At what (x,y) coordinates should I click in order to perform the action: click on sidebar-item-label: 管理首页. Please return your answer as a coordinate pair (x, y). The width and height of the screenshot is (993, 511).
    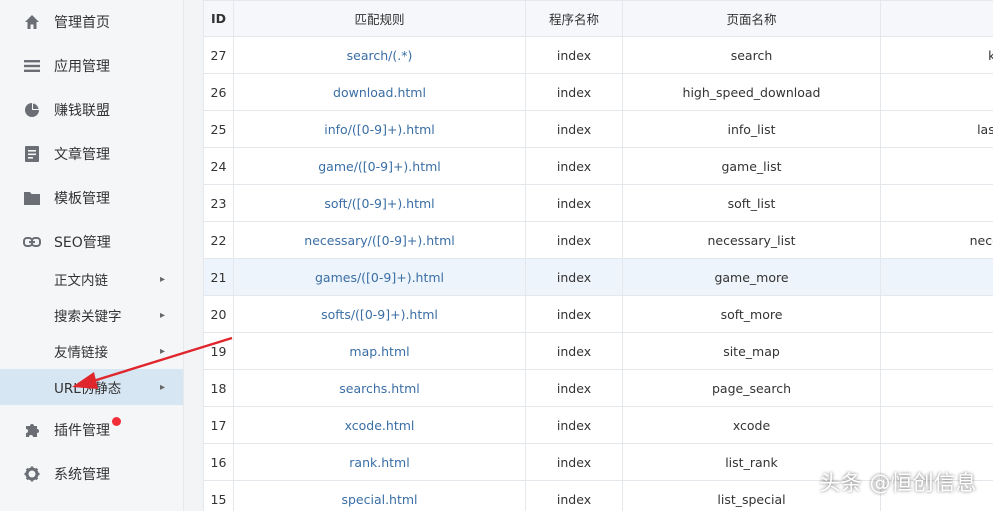
    Looking at the image, I should click on (82, 23).